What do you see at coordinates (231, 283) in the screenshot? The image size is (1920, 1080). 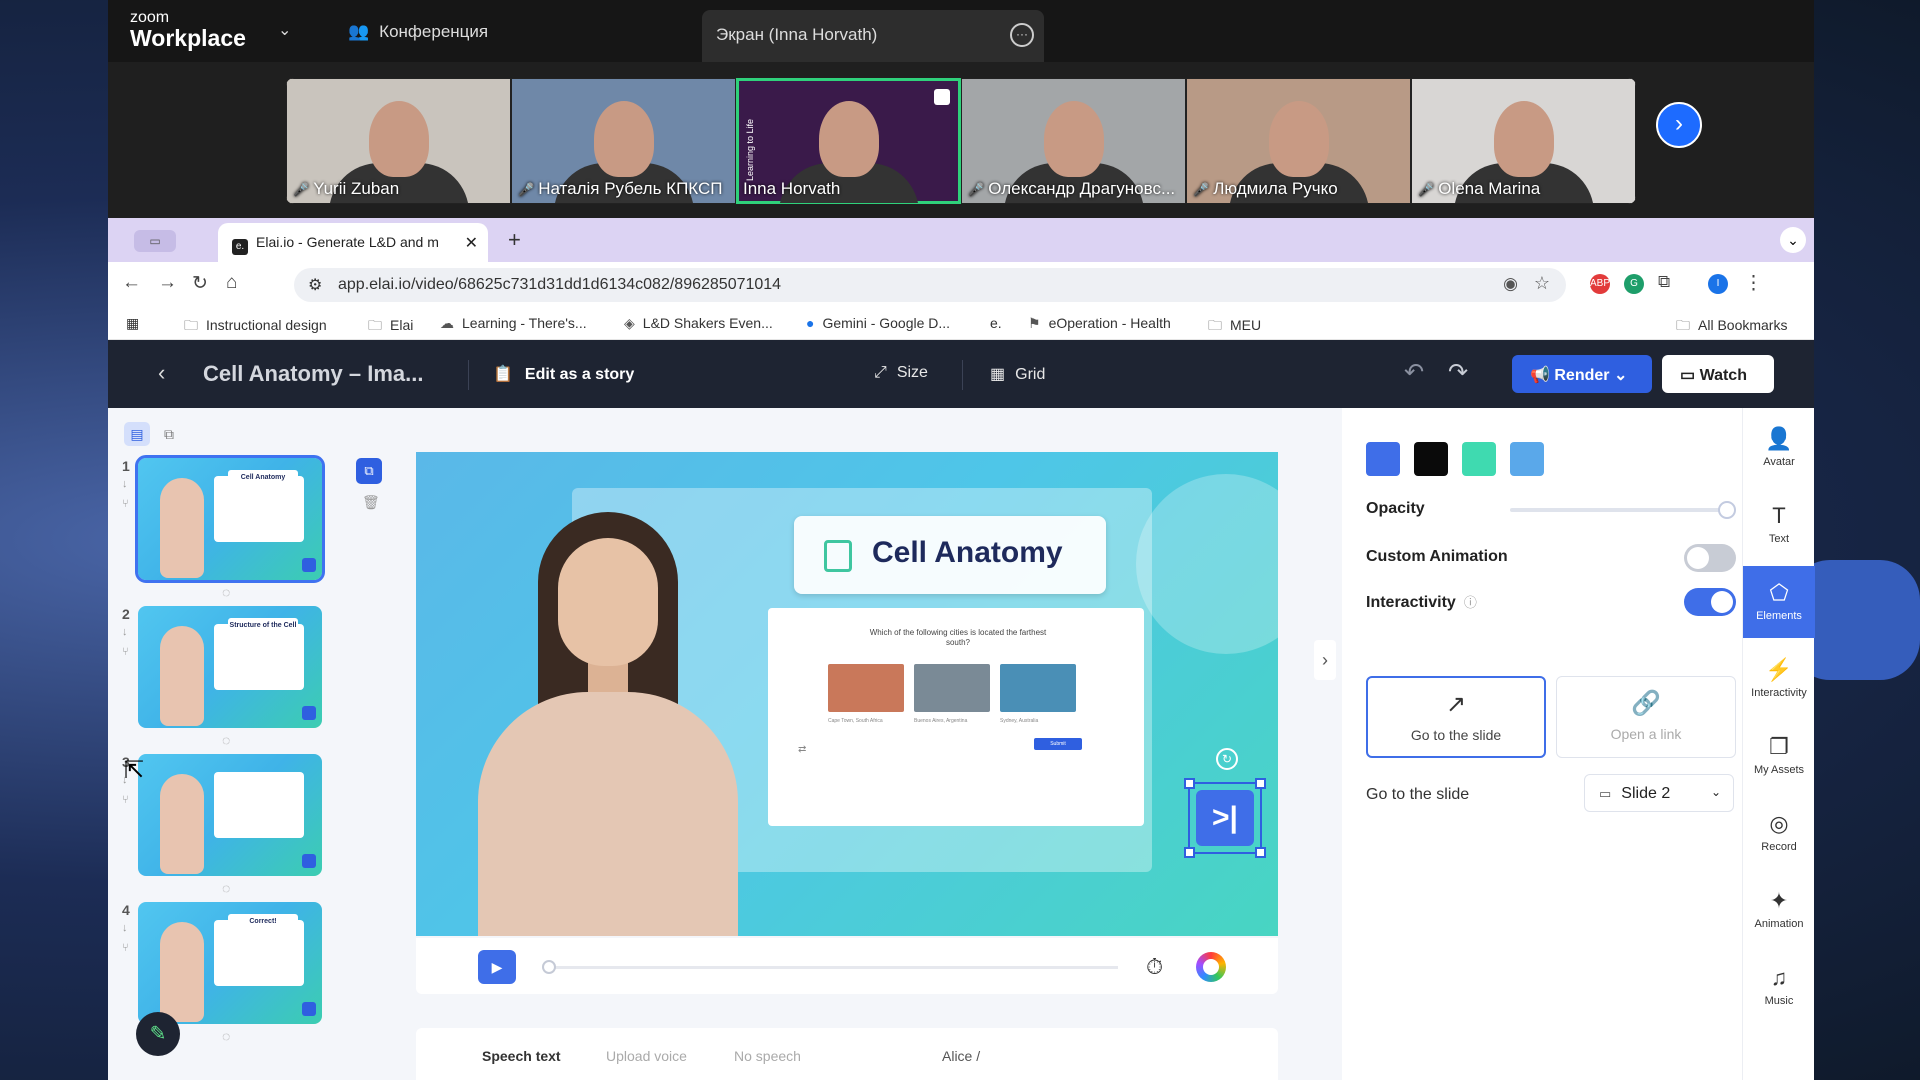 I see `home-icon: ⌂` at bounding box center [231, 283].